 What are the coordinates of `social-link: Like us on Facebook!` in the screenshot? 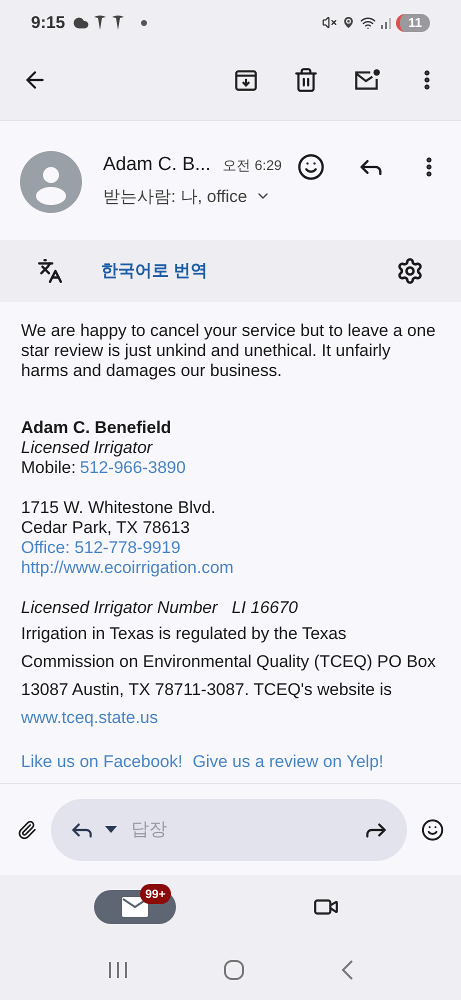 It's located at (102, 762).